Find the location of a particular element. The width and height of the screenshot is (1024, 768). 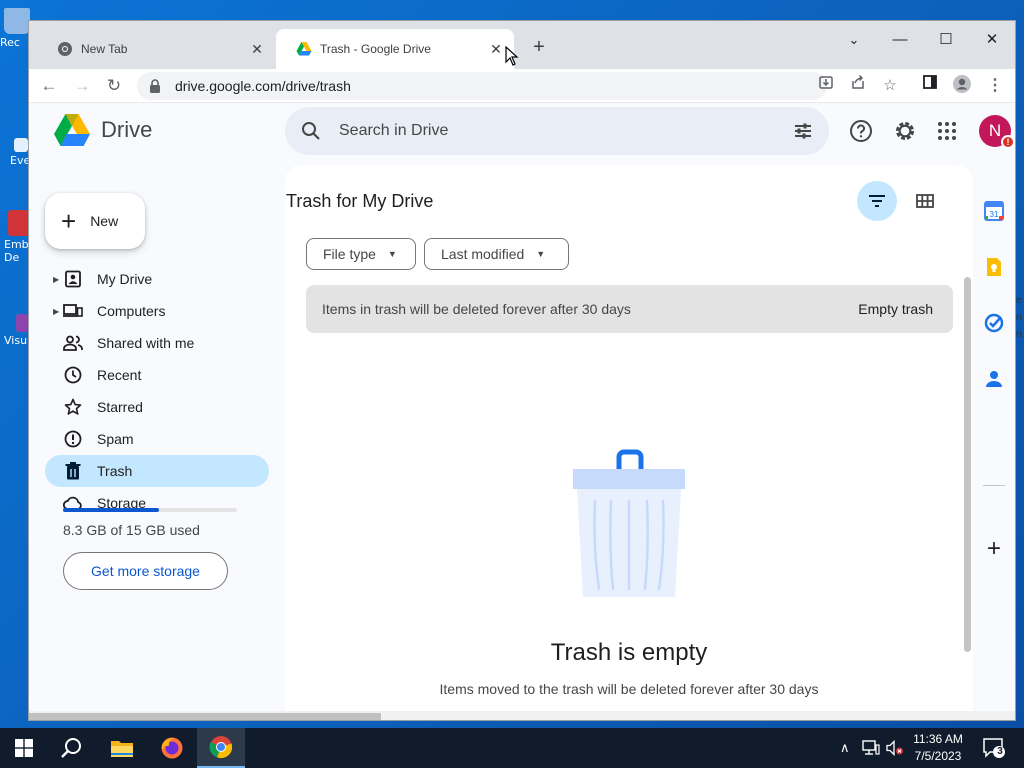

close-window-button: ✕ is located at coordinates (992, 40).